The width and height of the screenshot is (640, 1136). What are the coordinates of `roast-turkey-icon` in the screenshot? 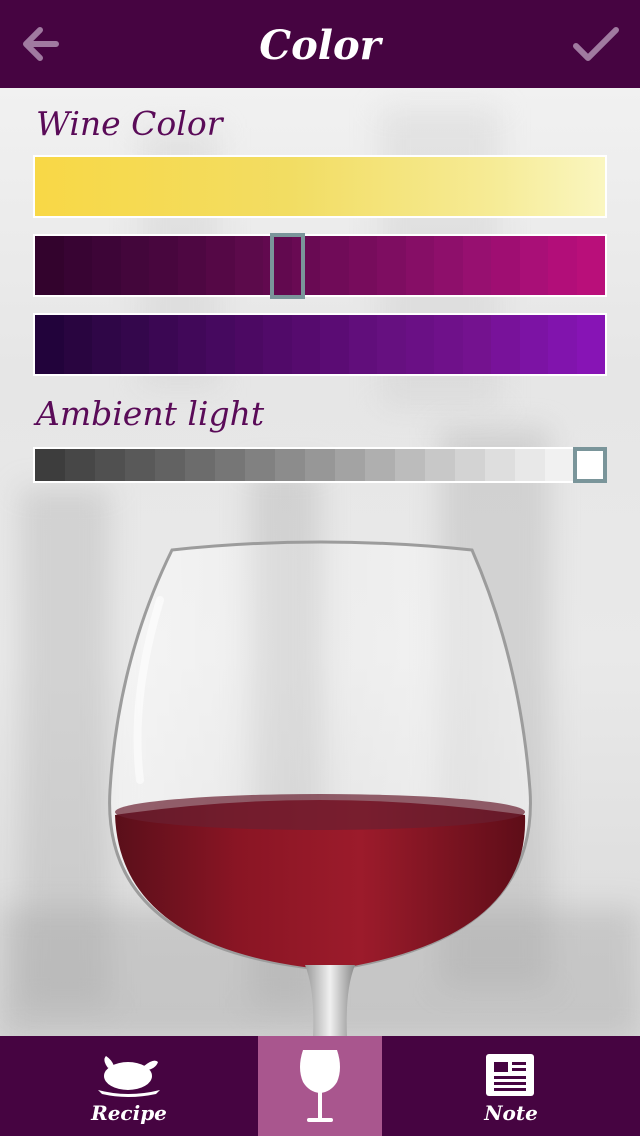 It's located at (129, 1076).